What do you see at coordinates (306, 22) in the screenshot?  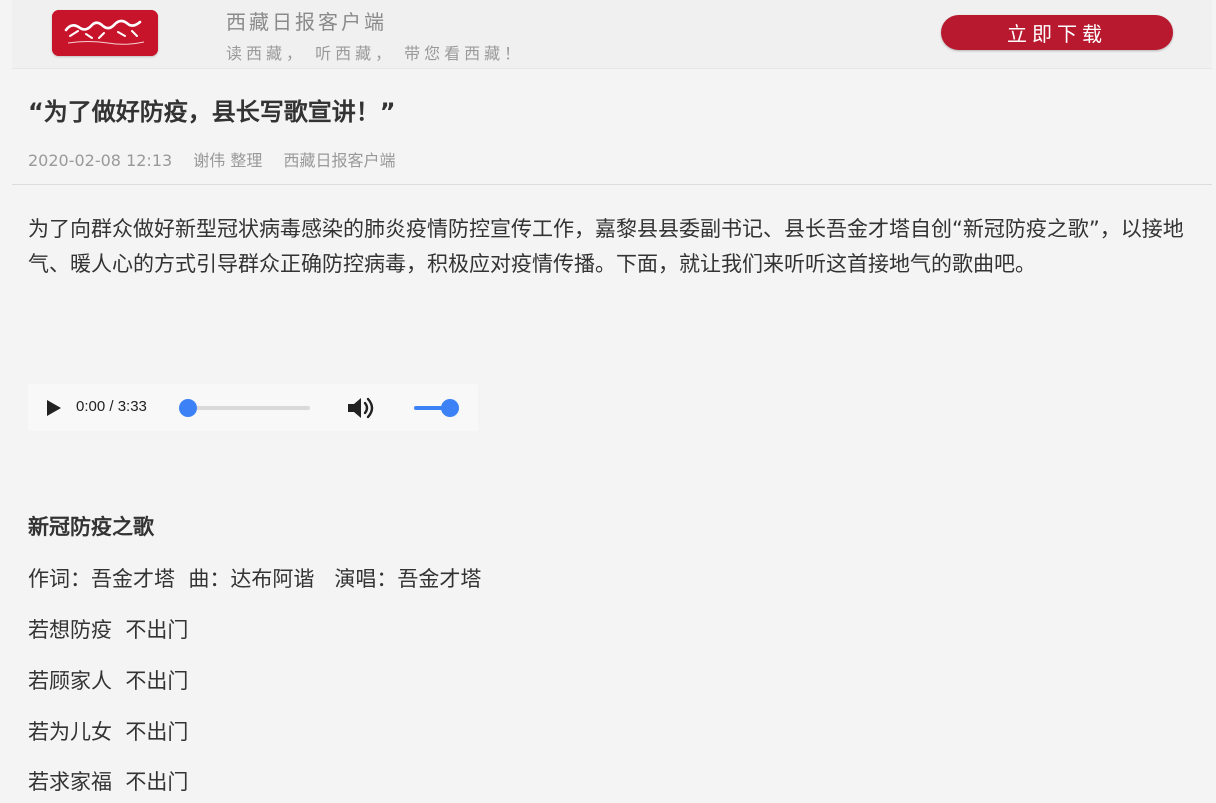 I see `brand-name: 西藏日报客户端` at bounding box center [306, 22].